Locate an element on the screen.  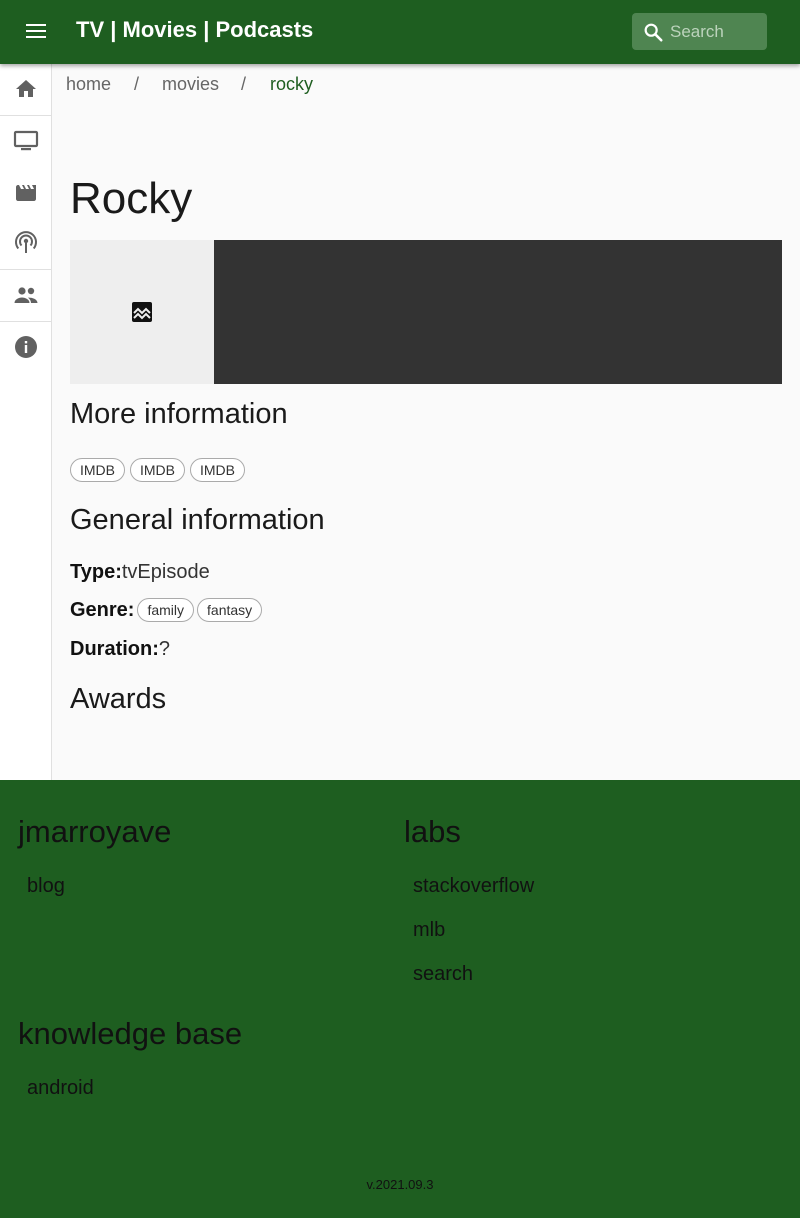
rail-info is located at coordinates (25, 347).